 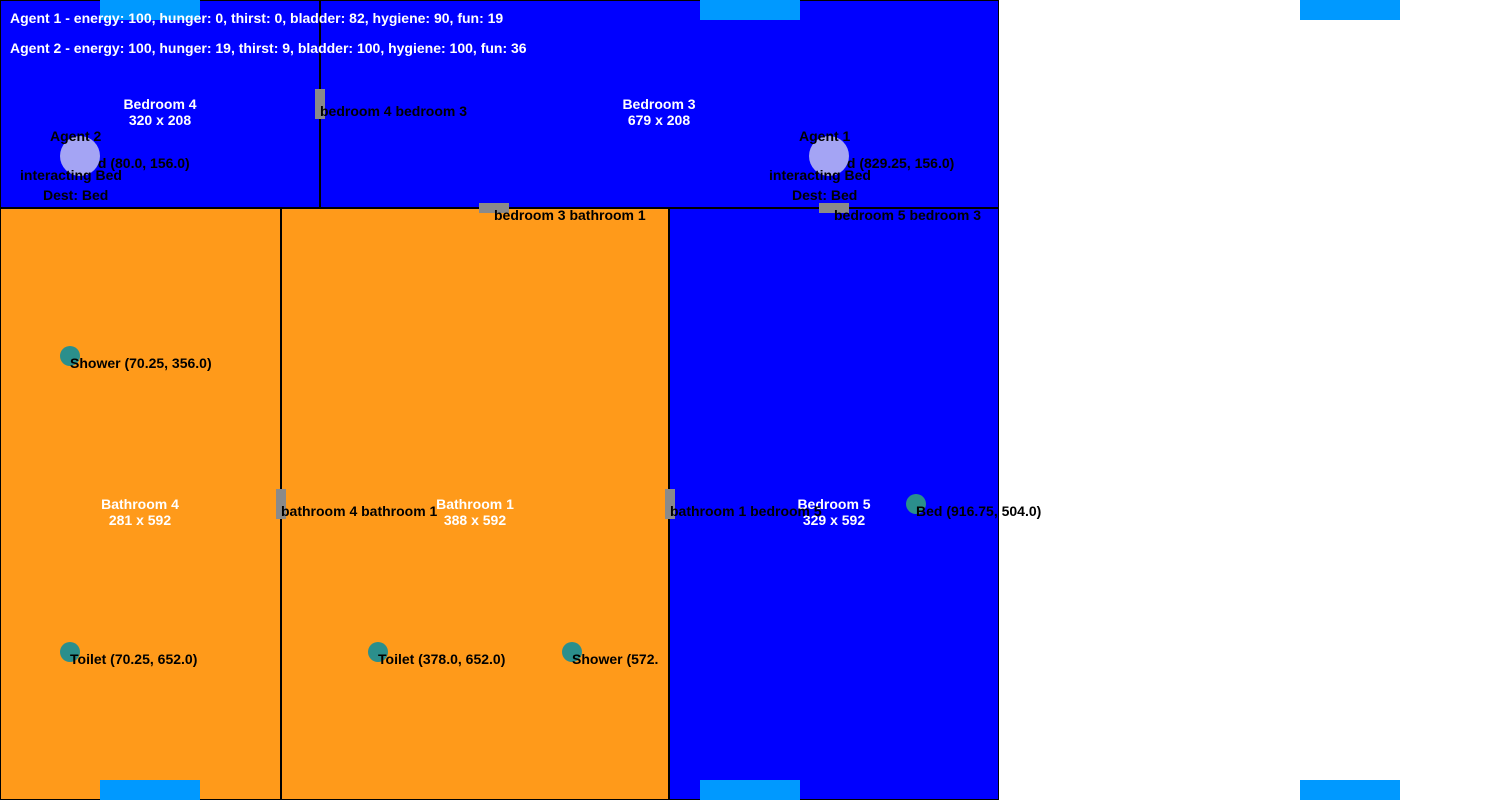 I want to click on door-label: bedroom 3 bathroom 1, so click(x=570, y=215).